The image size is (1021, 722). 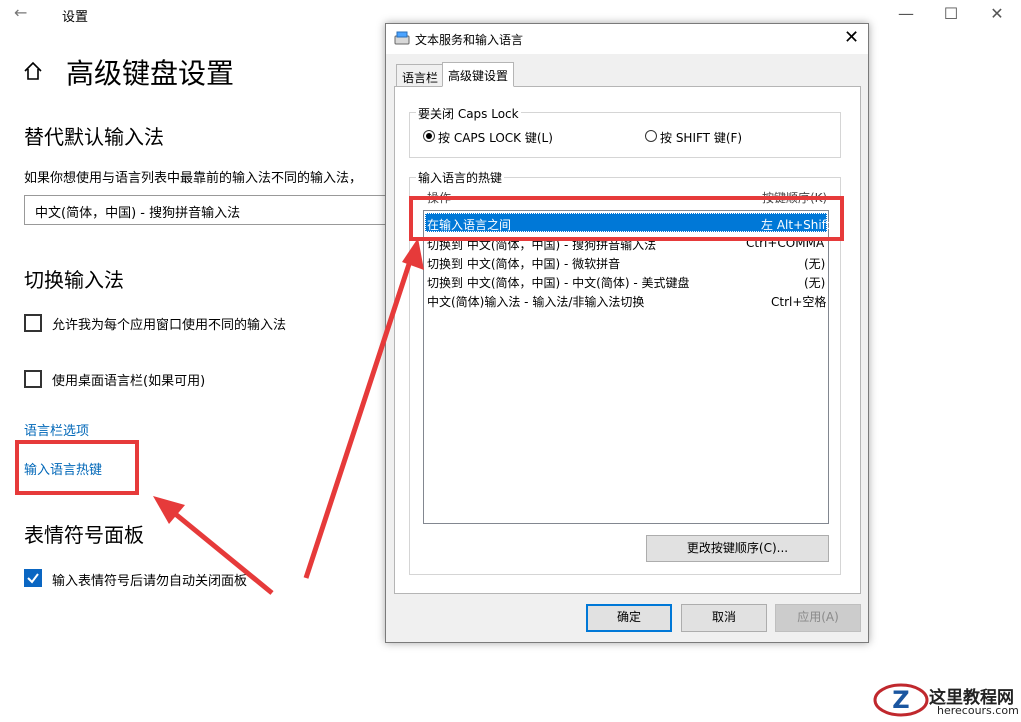 What do you see at coordinates (413, 254) in the screenshot?
I see `arrow-head-list` at bounding box center [413, 254].